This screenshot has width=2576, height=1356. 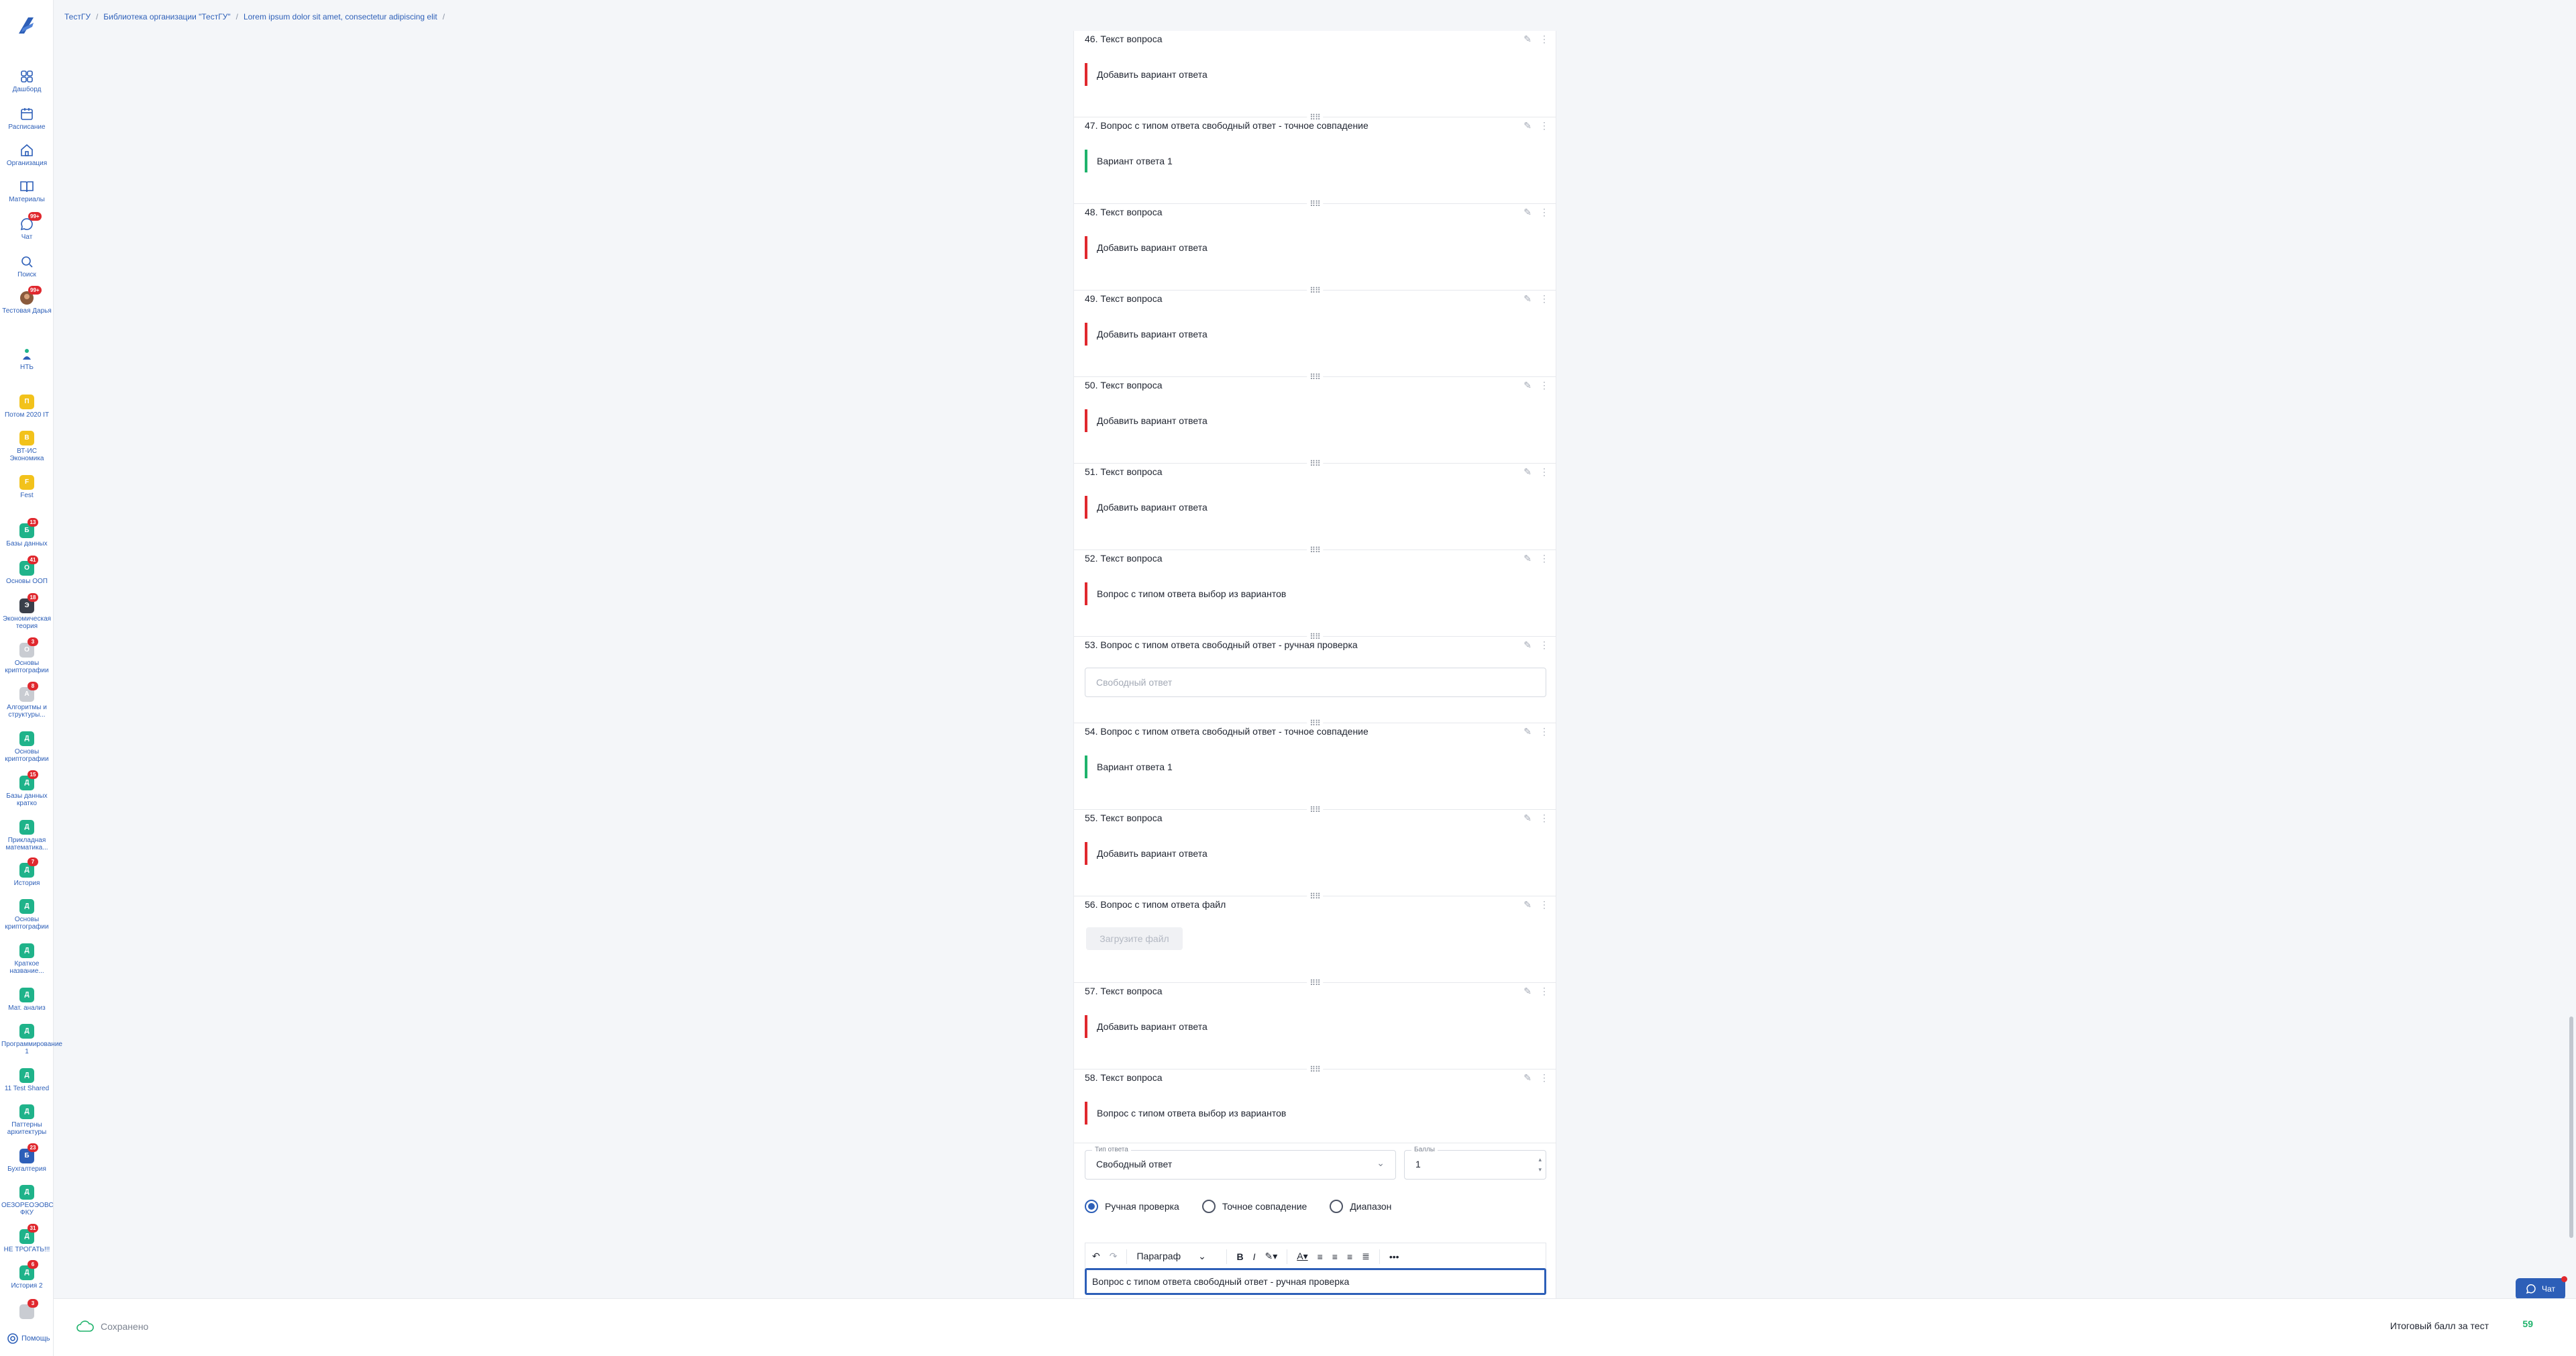 I want to click on course-item: Д Программирование 1, so click(x=31, y=1039).